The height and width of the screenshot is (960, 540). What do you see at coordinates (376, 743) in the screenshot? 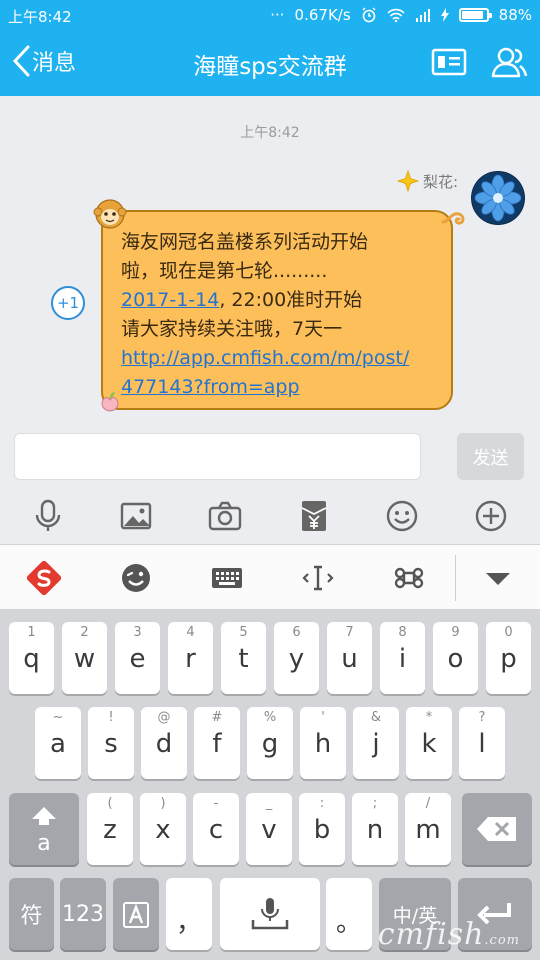
I see `key-j: & j` at bounding box center [376, 743].